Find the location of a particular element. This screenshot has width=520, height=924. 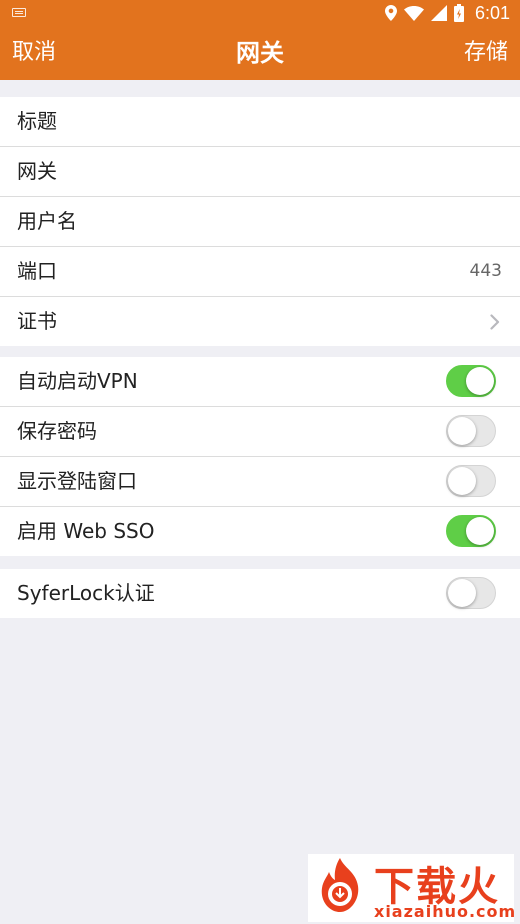

web-sso-row: 启用 Web SSO is located at coordinates (260, 531).